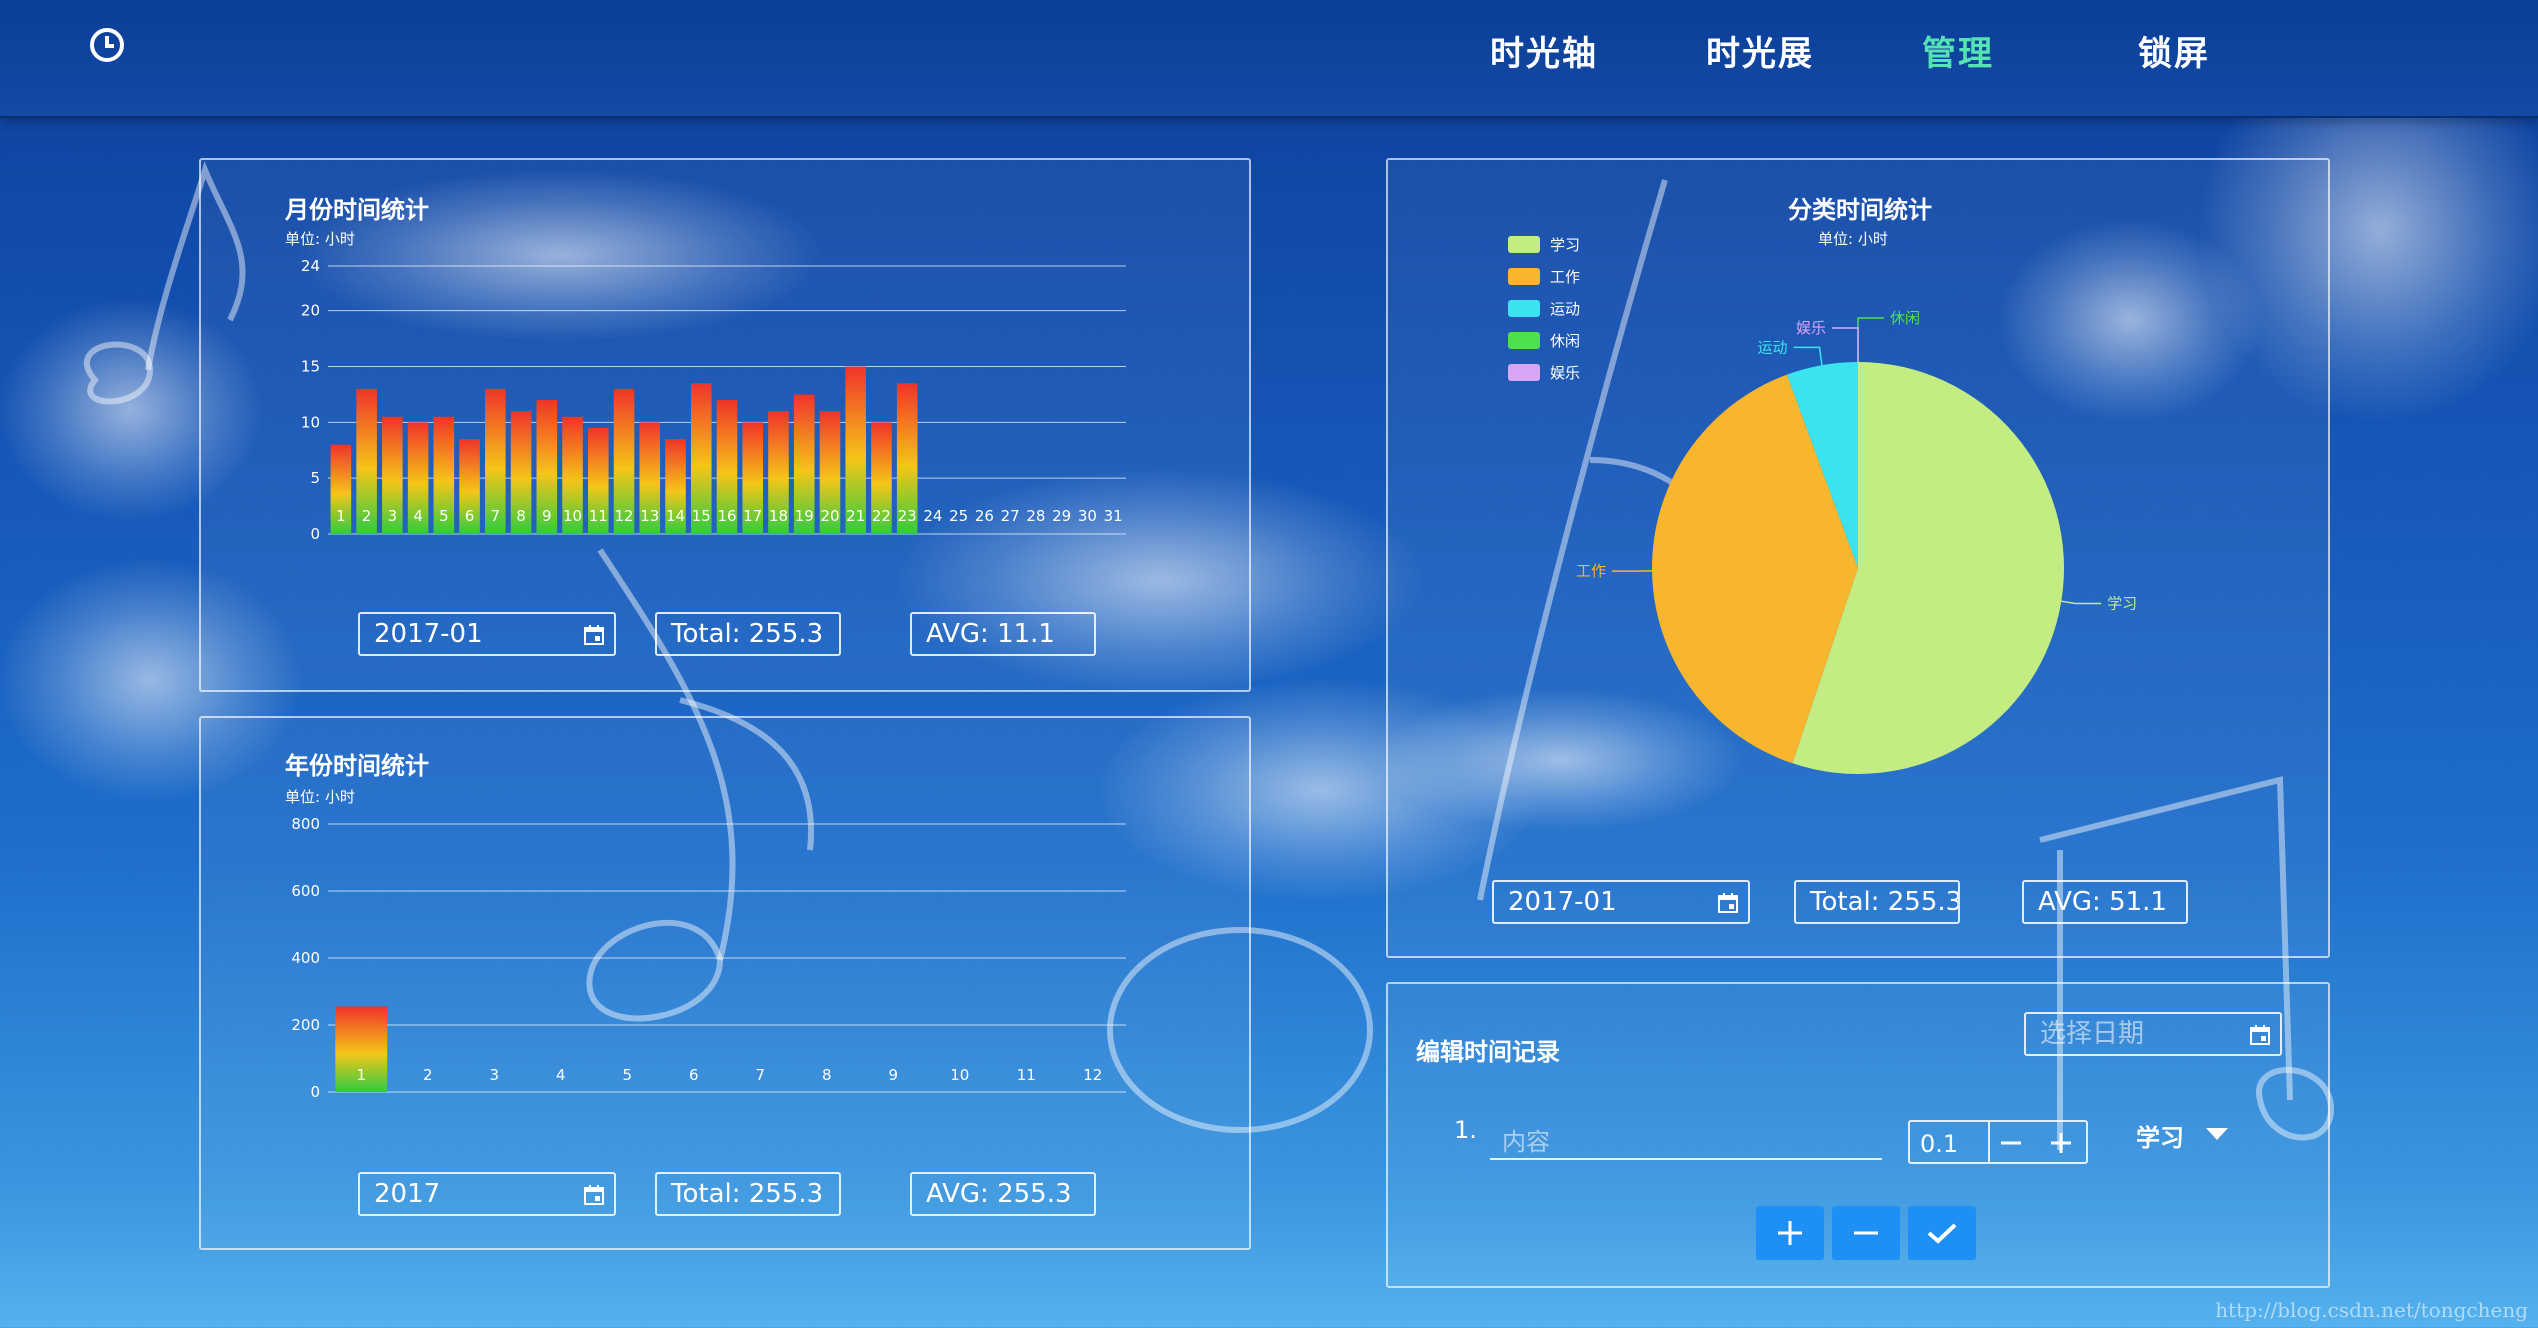 Image resolution: width=2538 pixels, height=1328 pixels. Describe the element at coordinates (1591, 571) in the screenshot. I see `pie-label: 工作` at that location.